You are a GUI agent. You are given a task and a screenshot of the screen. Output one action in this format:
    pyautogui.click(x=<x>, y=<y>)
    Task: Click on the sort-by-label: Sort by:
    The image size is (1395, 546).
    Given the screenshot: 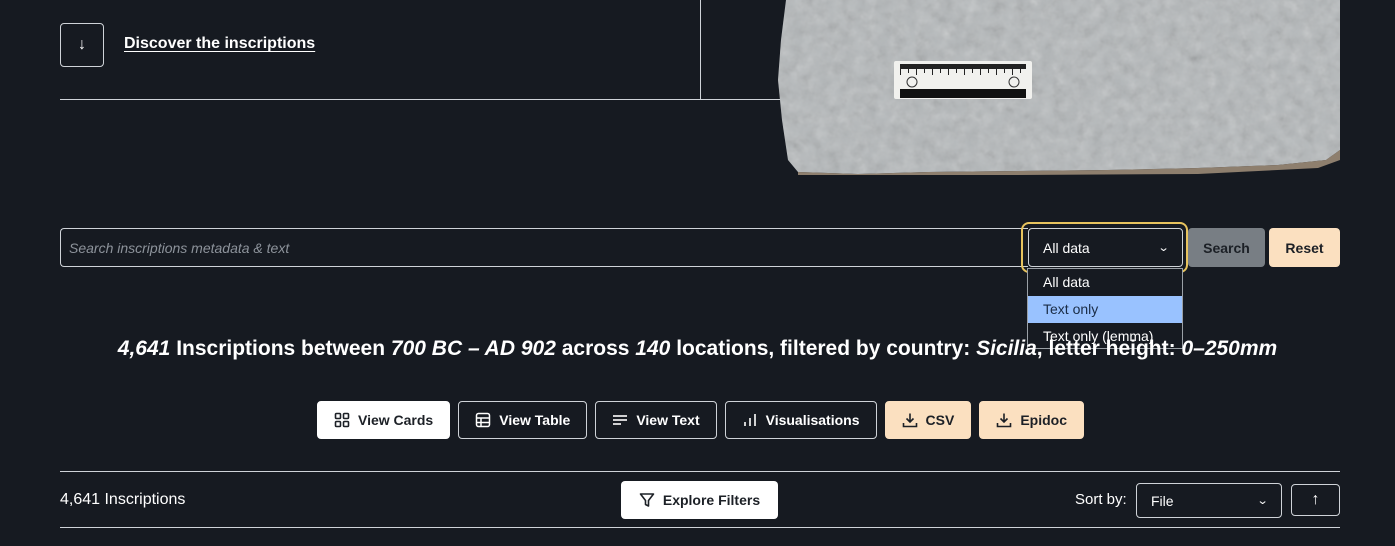 What is the action you would take?
    pyautogui.click(x=1101, y=499)
    